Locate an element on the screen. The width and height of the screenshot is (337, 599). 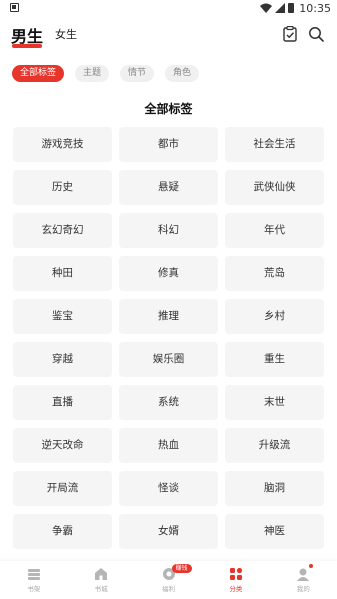
active-tab-indicator is located at coordinates (27, 46).